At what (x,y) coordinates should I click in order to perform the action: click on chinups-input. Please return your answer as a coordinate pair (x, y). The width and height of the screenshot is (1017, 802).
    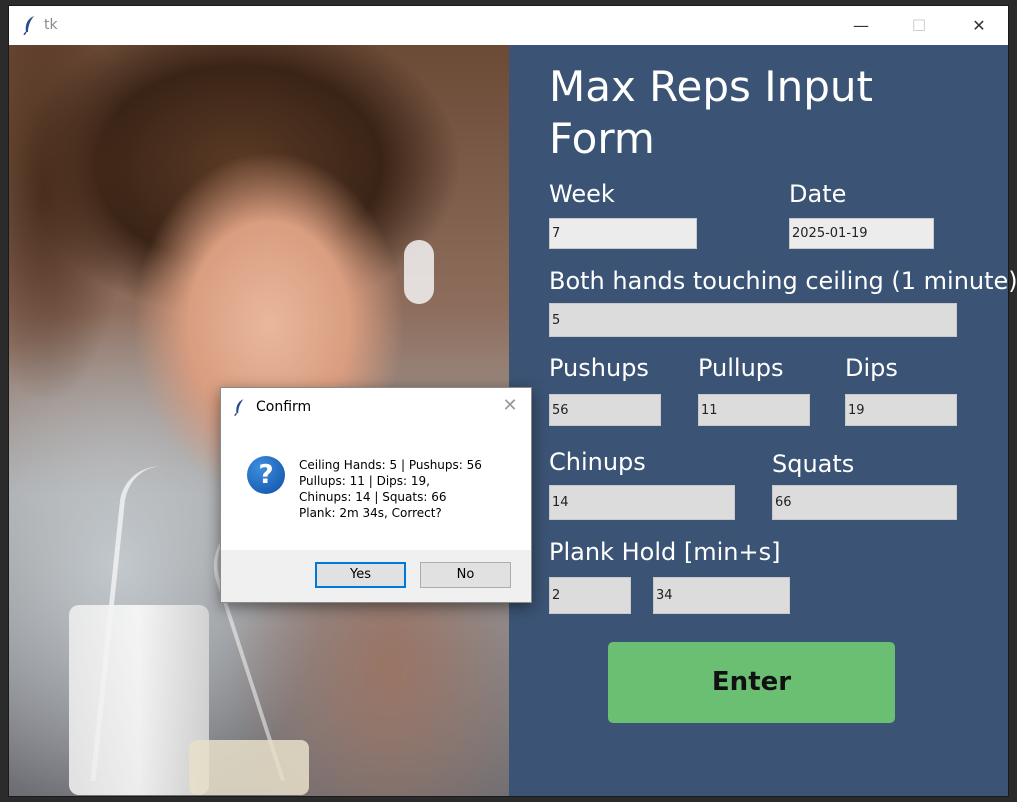
    Looking at the image, I should click on (642, 502).